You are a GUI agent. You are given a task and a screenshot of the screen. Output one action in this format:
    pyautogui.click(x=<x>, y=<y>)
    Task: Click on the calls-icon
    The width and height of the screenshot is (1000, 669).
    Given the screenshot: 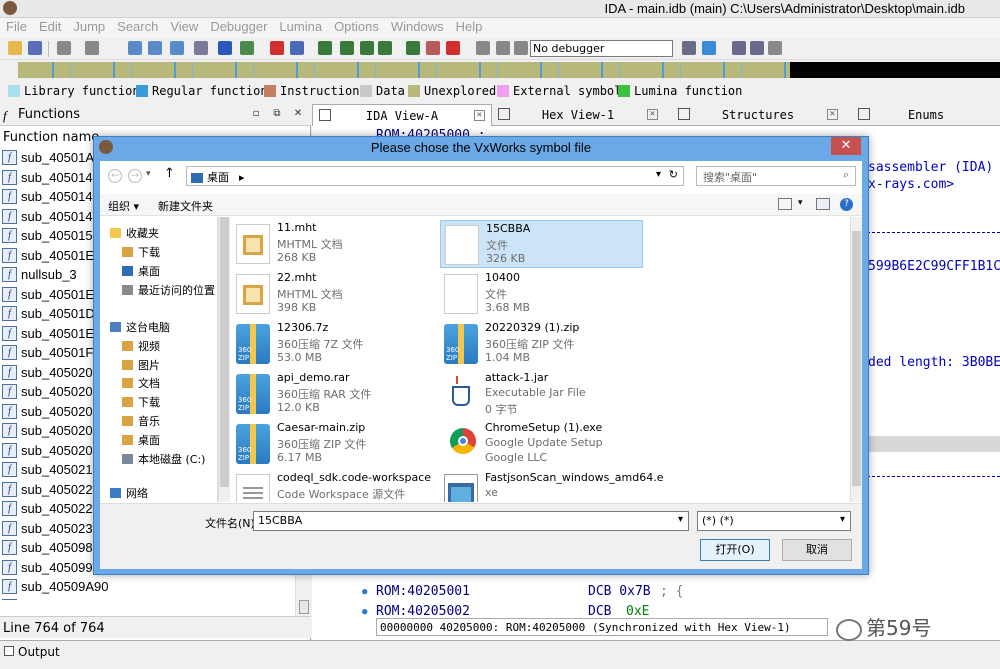 What is the action you would take?
    pyautogui.click(x=385, y=48)
    